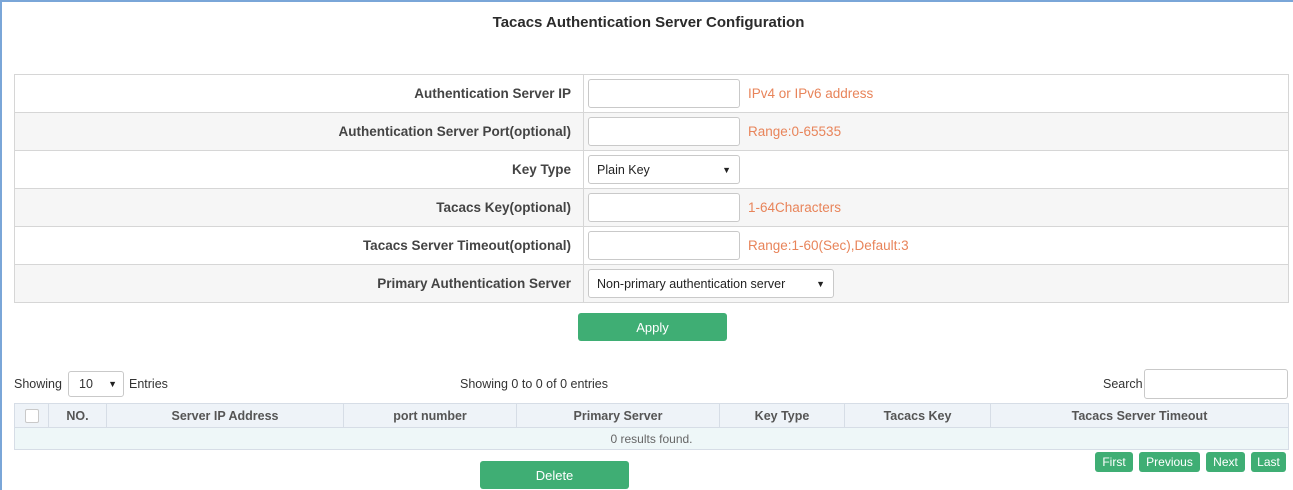 Image resolution: width=1293 pixels, height=490 pixels. I want to click on select-all-checkbox, so click(31, 415).